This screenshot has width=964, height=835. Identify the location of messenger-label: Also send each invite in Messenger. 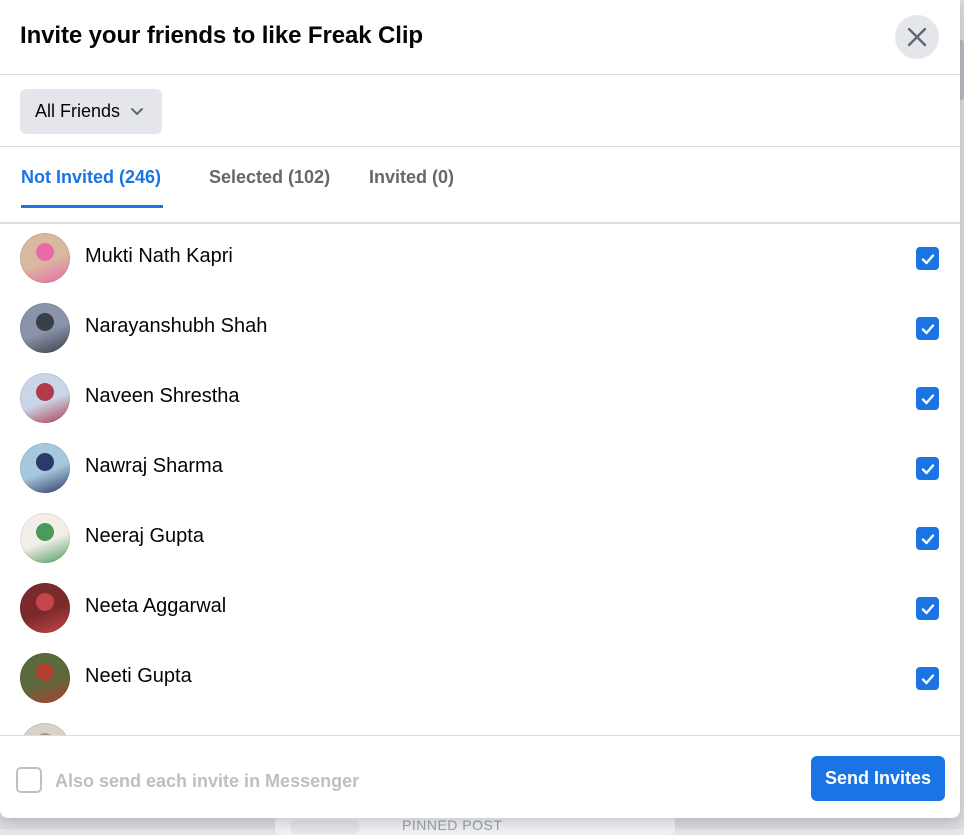
(207, 781).